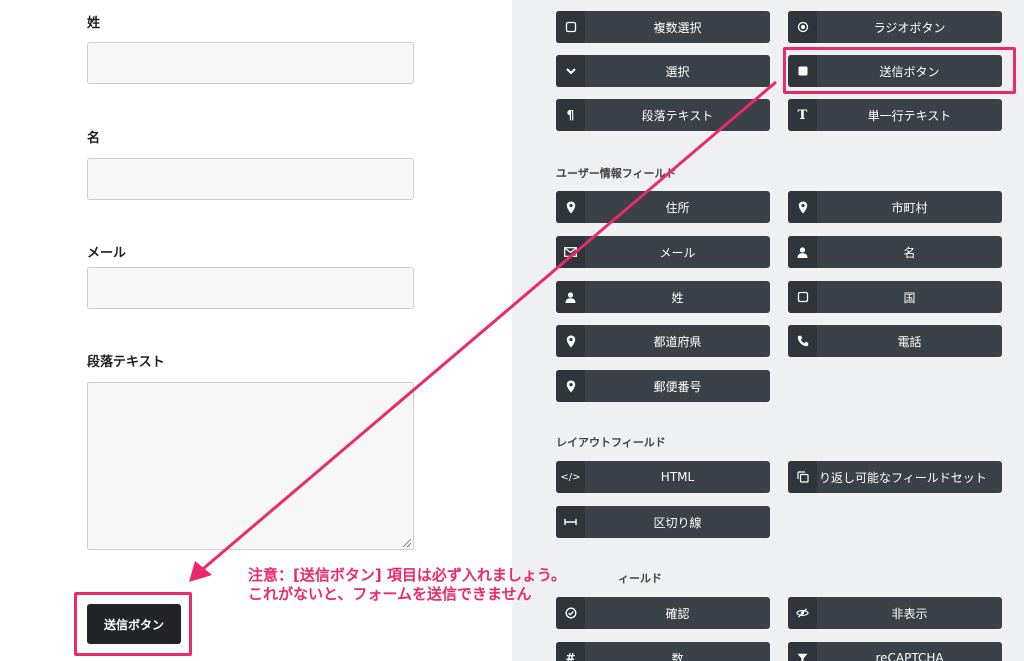  Describe the element at coordinates (407, 575) in the screenshot. I see `annotation-line-1: 注意：[送信ボタン] 項目は必ず入れましょう。` at that location.